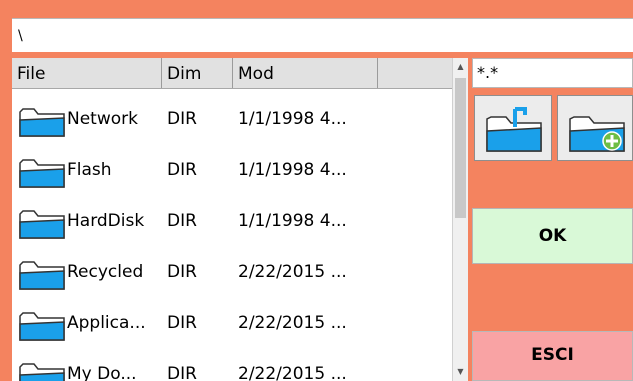 This screenshot has height=381, width=633. I want to click on column-header-dim: Dim, so click(197, 73).